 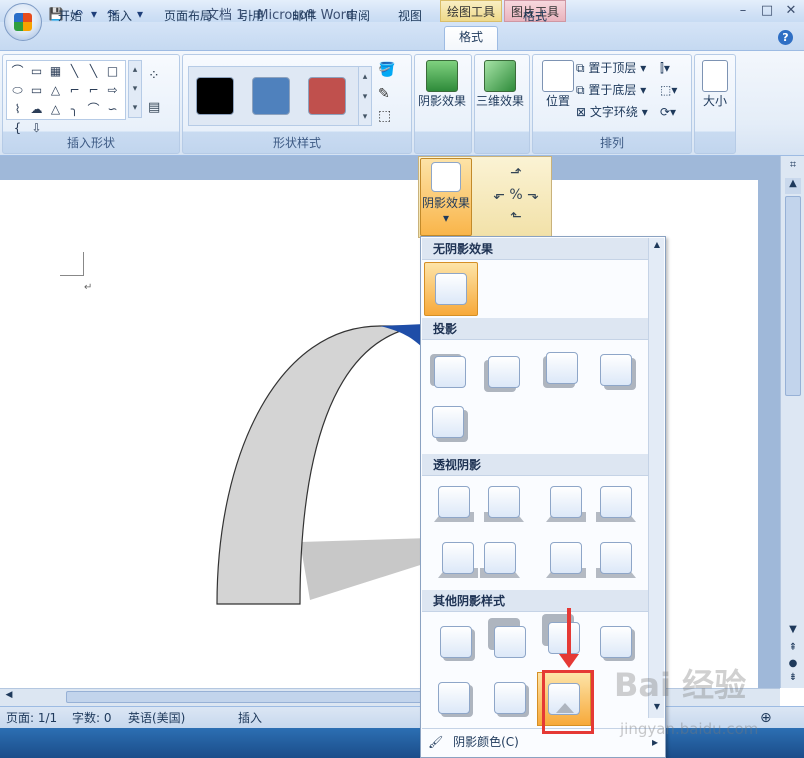 What do you see at coordinates (392, 96) in the screenshot?
I see `outline-color-icon: ✎` at bounding box center [392, 96].